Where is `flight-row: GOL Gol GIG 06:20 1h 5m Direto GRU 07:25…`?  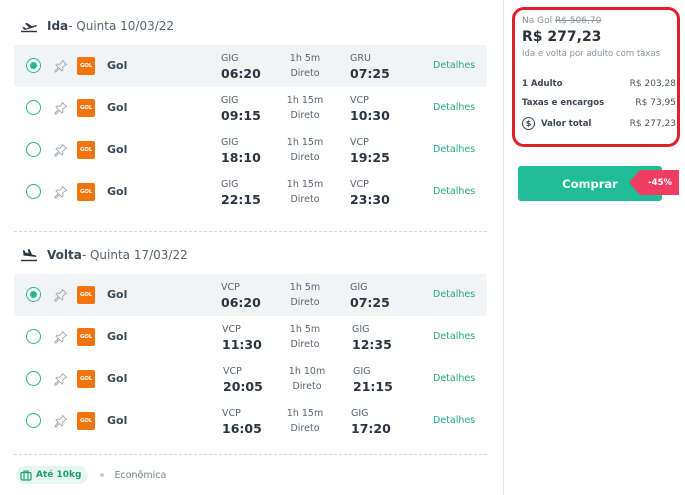 flight-row: GOL Gol GIG 06:20 1h 5m Direto GRU 07:25… is located at coordinates (250, 66).